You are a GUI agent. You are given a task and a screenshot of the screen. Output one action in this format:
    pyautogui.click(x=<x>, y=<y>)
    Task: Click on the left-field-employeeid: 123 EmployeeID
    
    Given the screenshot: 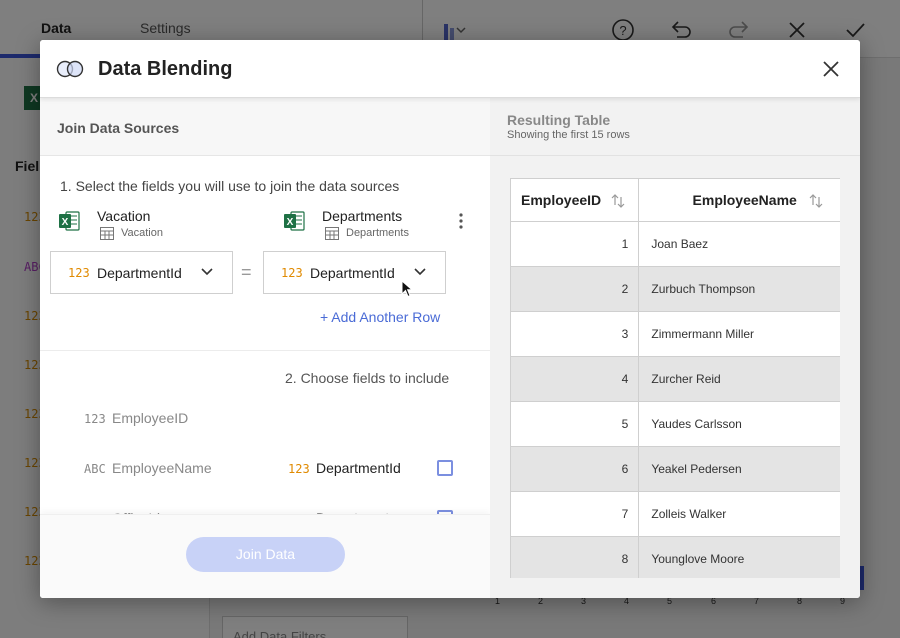 What is the action you would take?
    pyautogui.click(x=136, y=418)
    